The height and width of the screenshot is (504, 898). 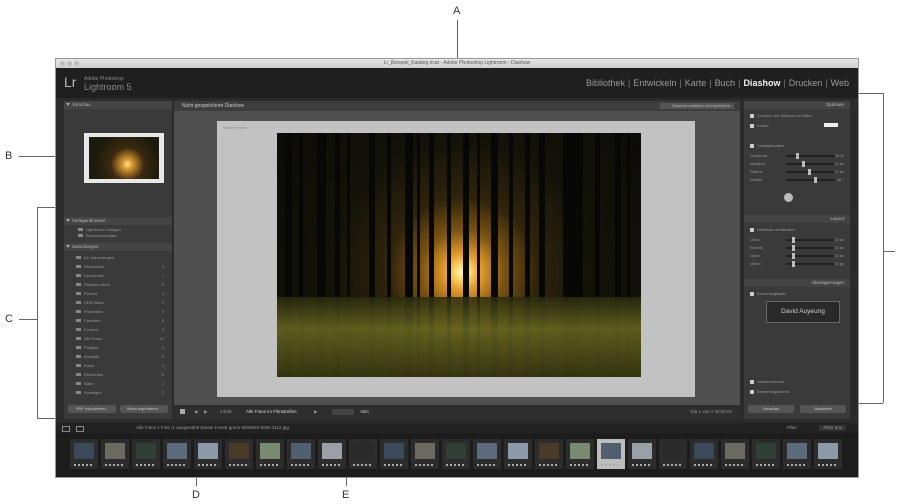 I want to click on layout-header: Layout, so click(x=797, y=219).